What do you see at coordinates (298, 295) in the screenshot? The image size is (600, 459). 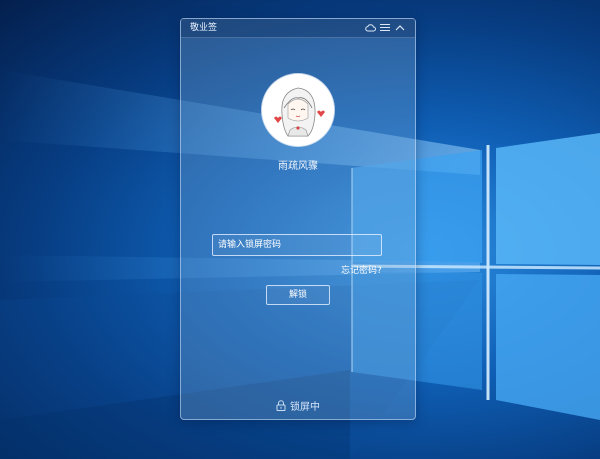 I see `unlock-button: 解锁` at bounding box center [298, 295].